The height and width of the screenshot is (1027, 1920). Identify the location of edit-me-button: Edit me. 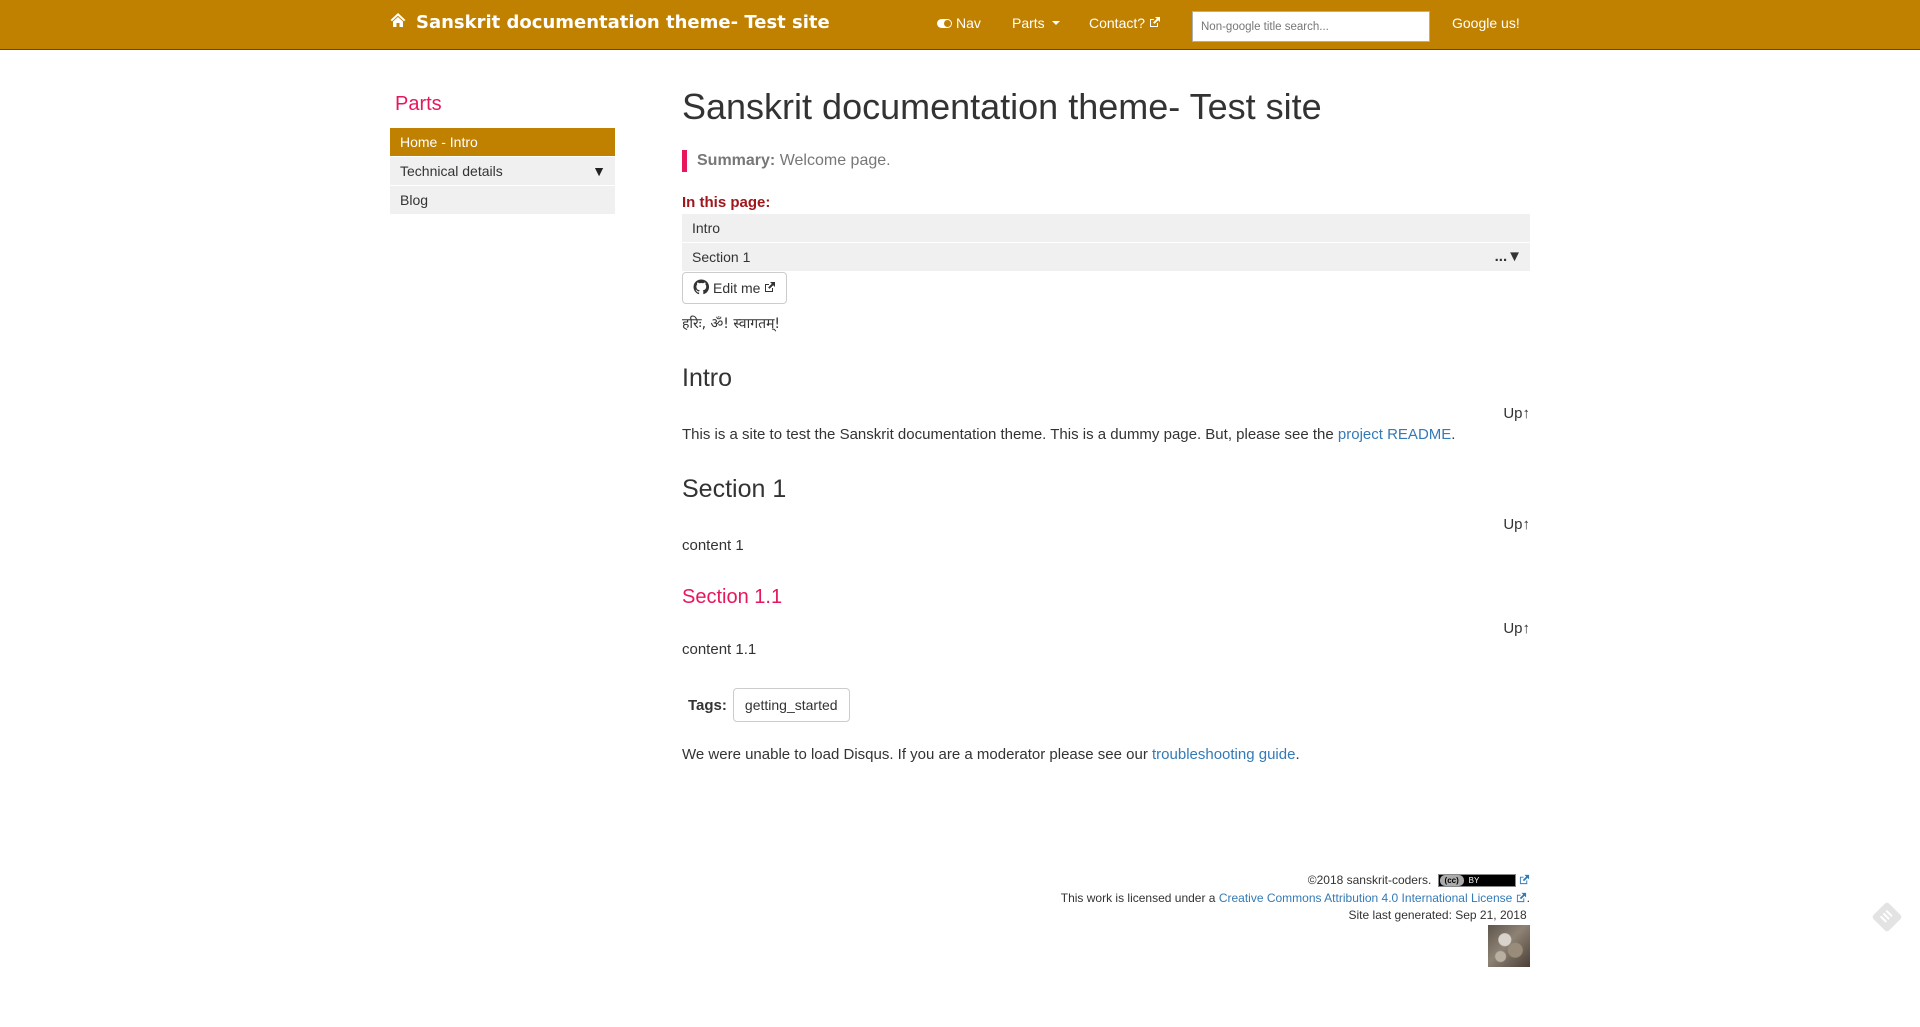
(735, 288).